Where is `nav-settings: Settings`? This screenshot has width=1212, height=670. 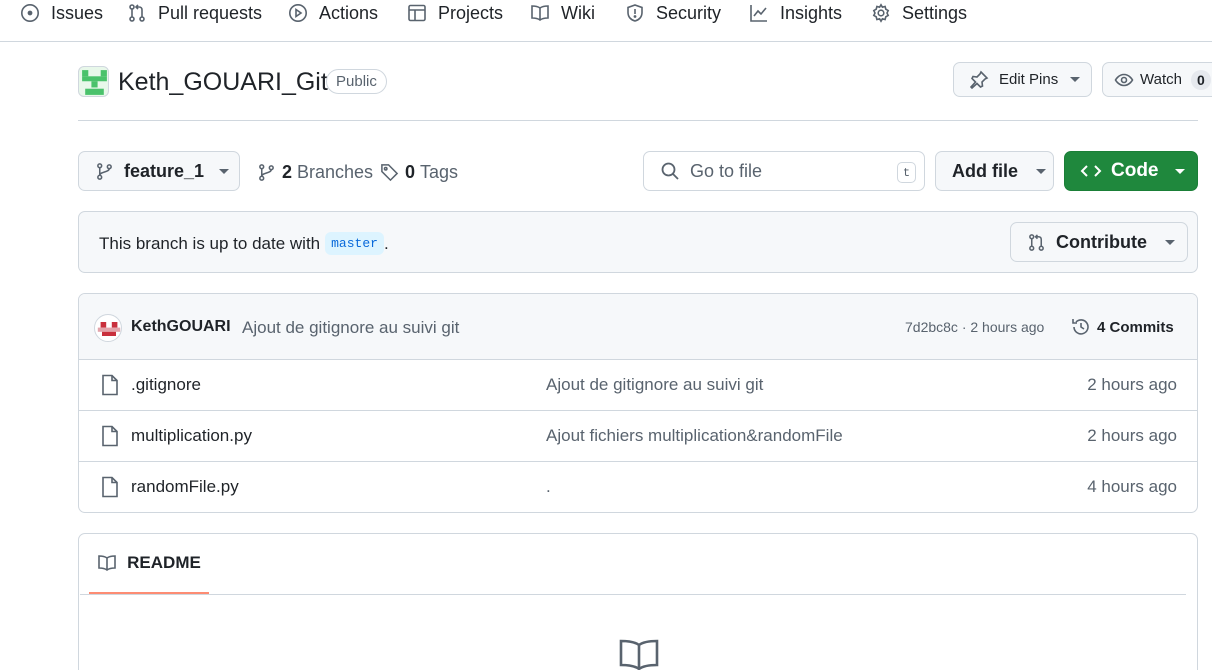 nav-settings: Settings is located at coordinates (919, 13).